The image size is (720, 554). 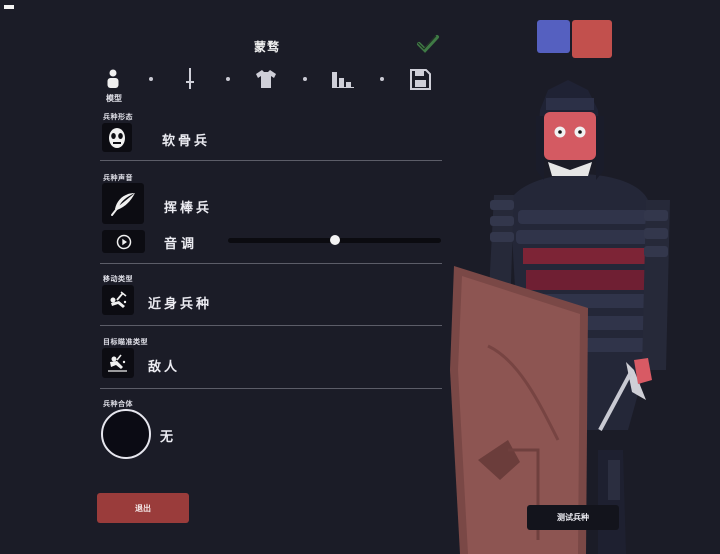 I want to click on combine-value: 无, so click(x=168, y=437).